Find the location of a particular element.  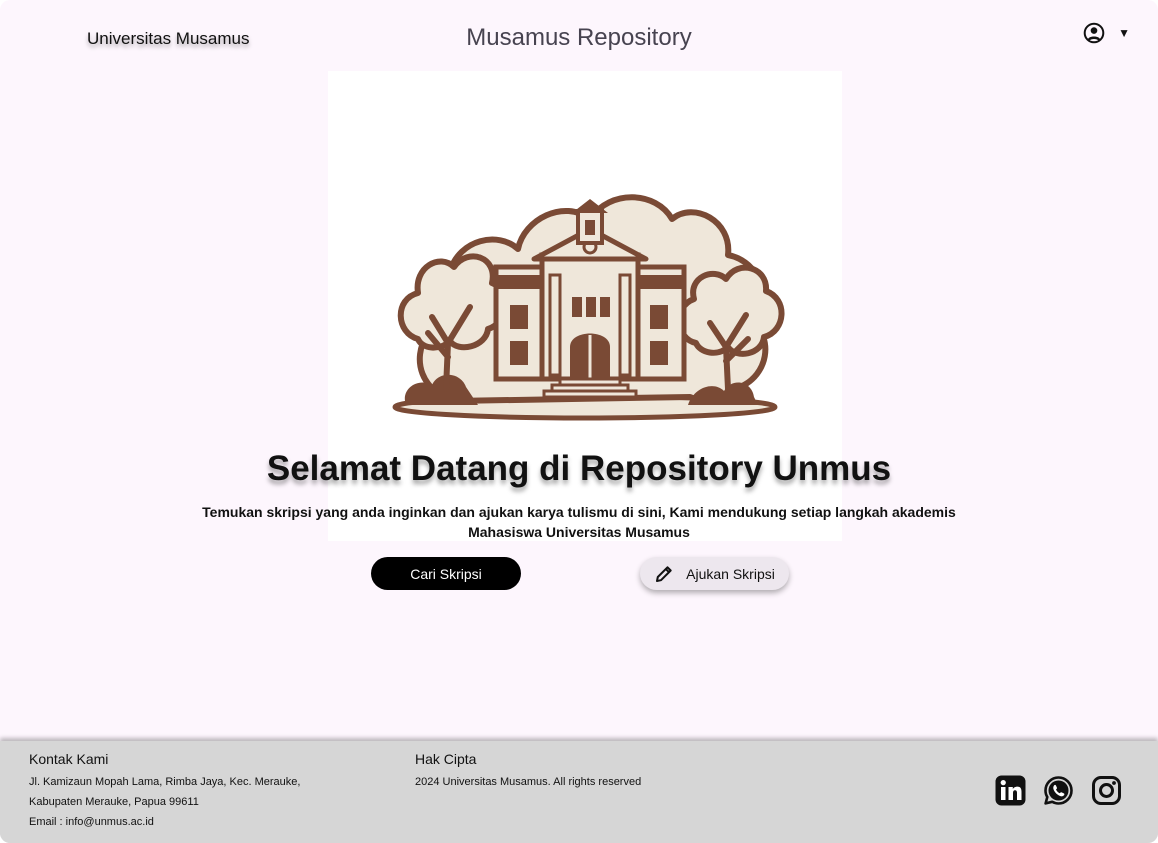

instagram-icon is located at coordinates (1106, 790).